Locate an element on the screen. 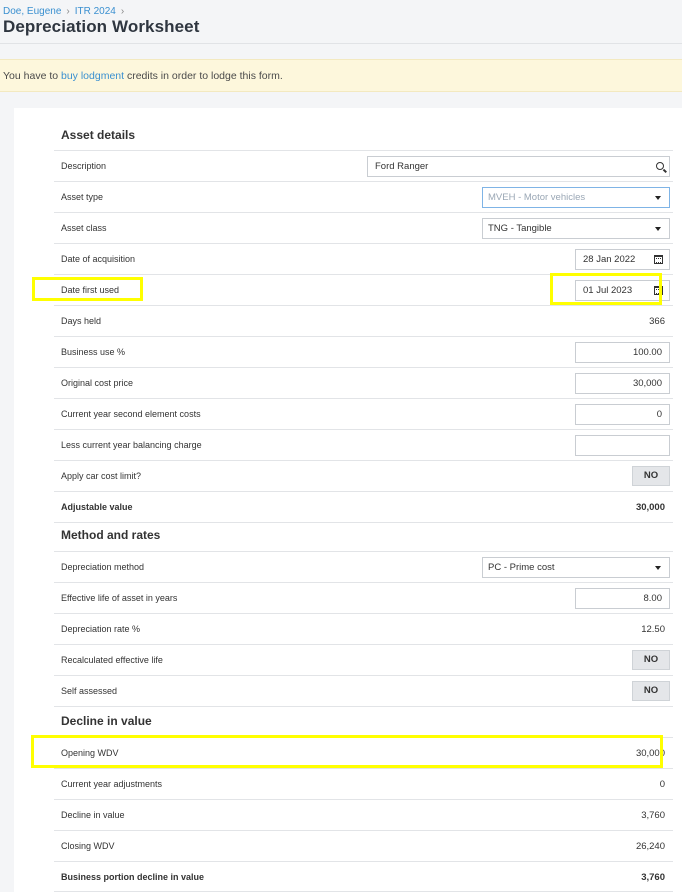 The width and height of the screenshot is (682, 892). asset-class-label: Asset class is located at coordinates (84, 228).